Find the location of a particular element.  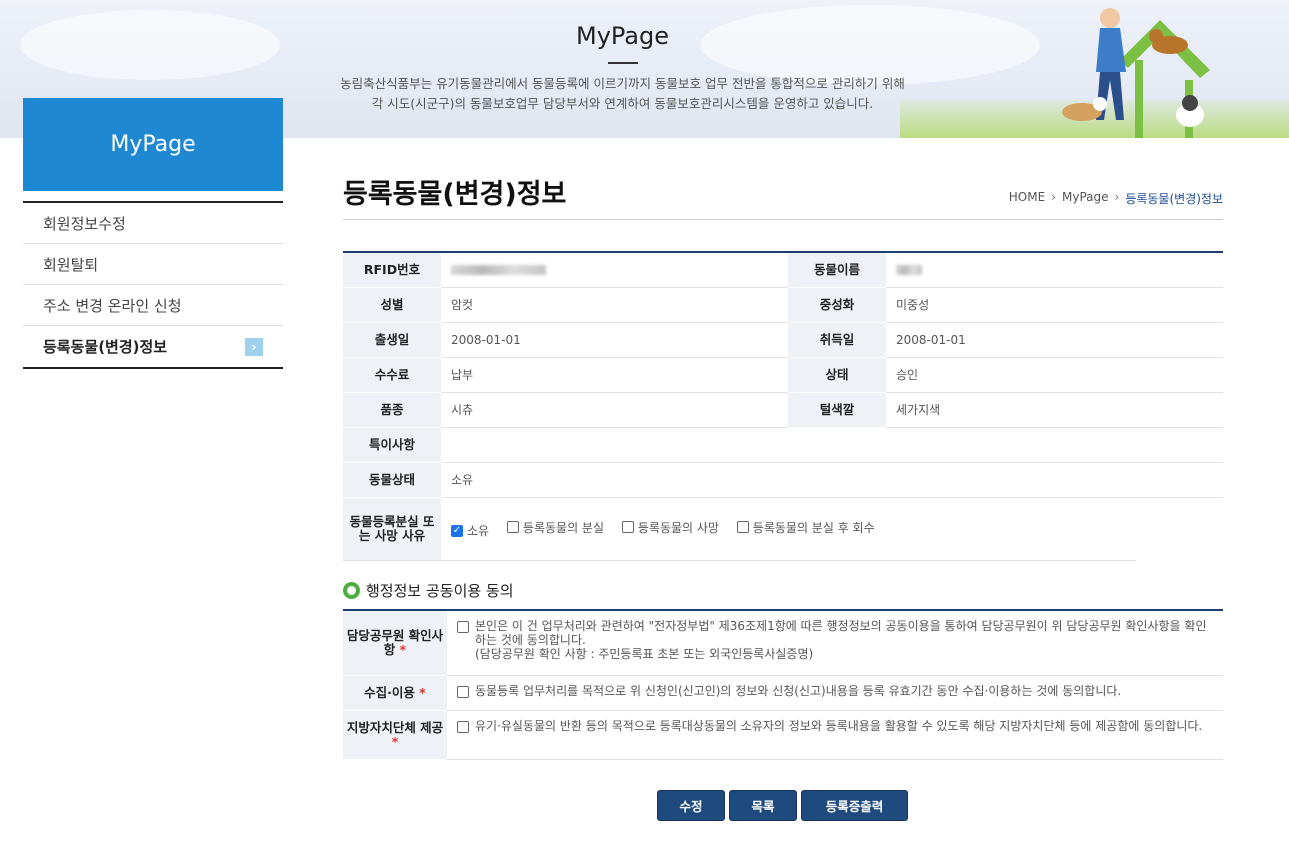

sidebar-item-registered-animal: 등록동물(변경)정보 › is located at coordinates (153, 346).